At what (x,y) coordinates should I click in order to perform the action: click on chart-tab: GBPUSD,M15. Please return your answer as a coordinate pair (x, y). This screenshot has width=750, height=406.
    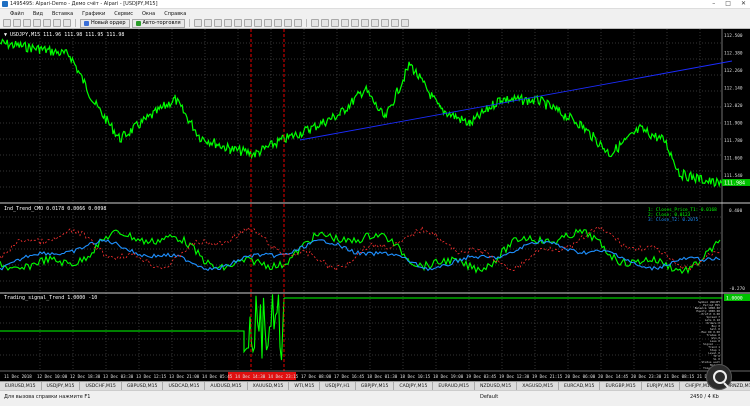
    Looking at the image, I should click on (143, 386).